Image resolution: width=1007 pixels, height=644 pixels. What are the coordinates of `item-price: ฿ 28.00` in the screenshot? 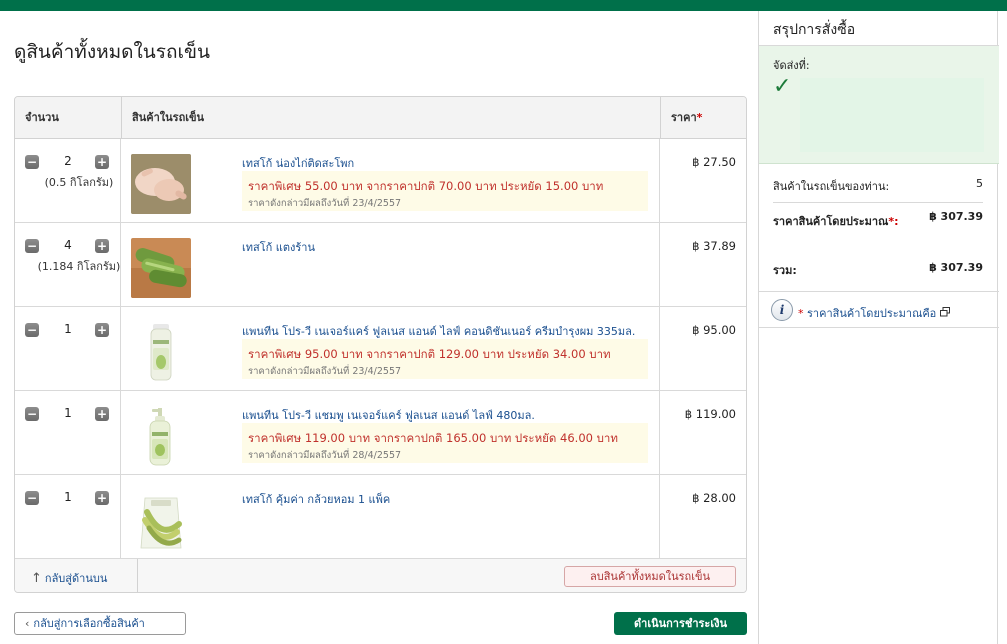 It's located at (714, 498).